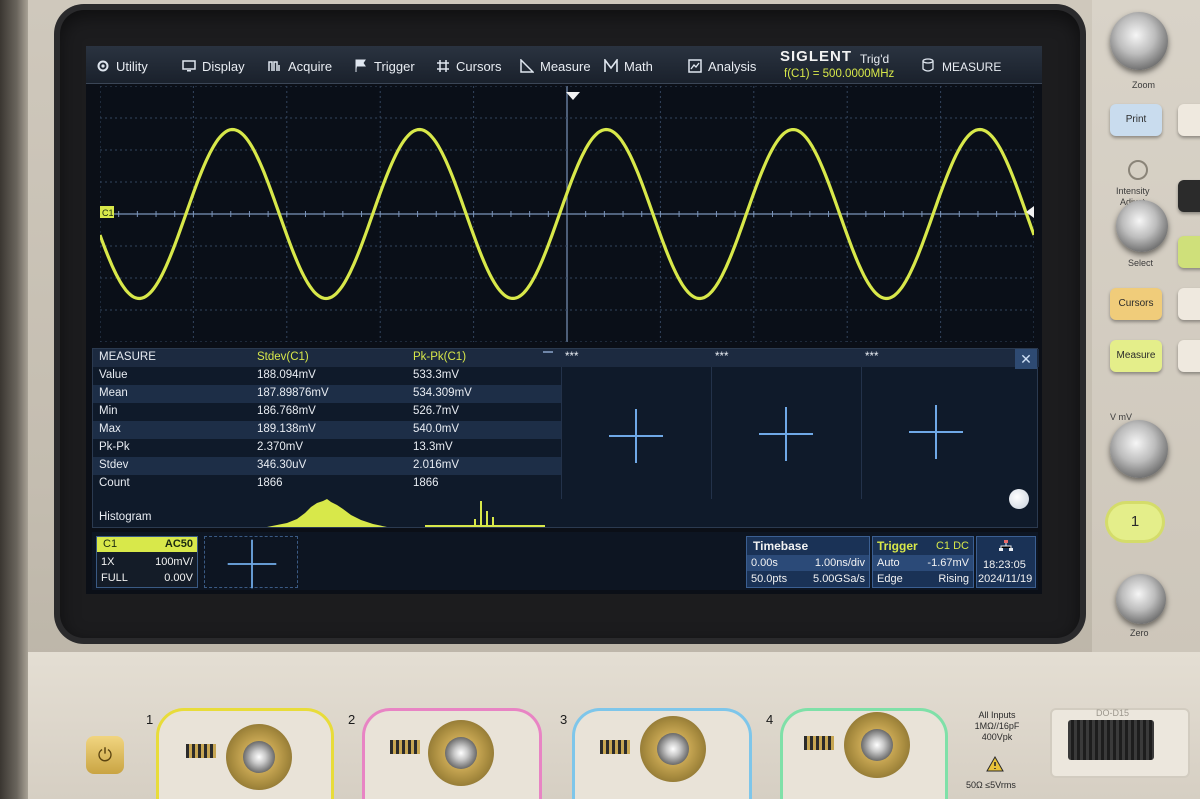 Image resolution: width=1200 pixels, height=799 pixels. I want to click on zoom-label: Zoom, so click(1144, 85).